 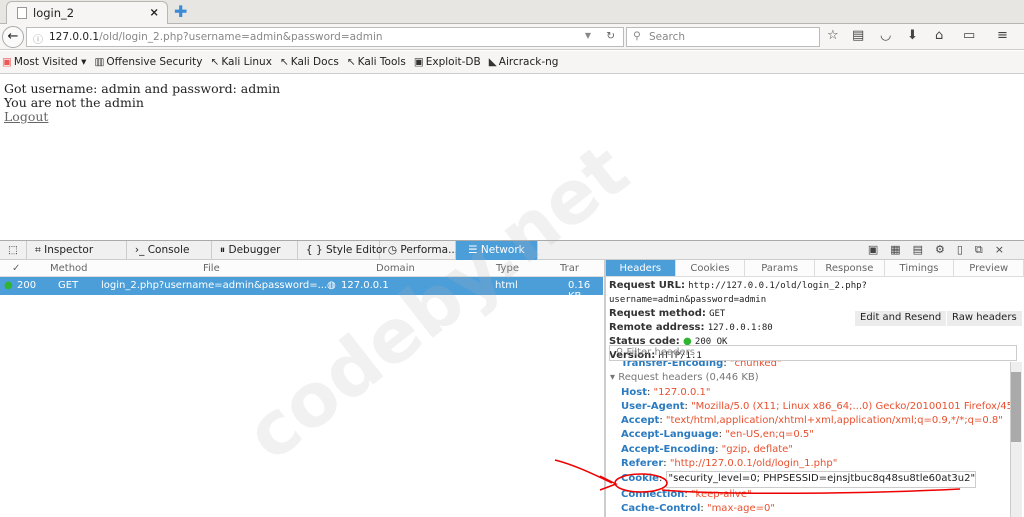 I want to click on header-key: Accept-Language, so click(x=670, y=435).